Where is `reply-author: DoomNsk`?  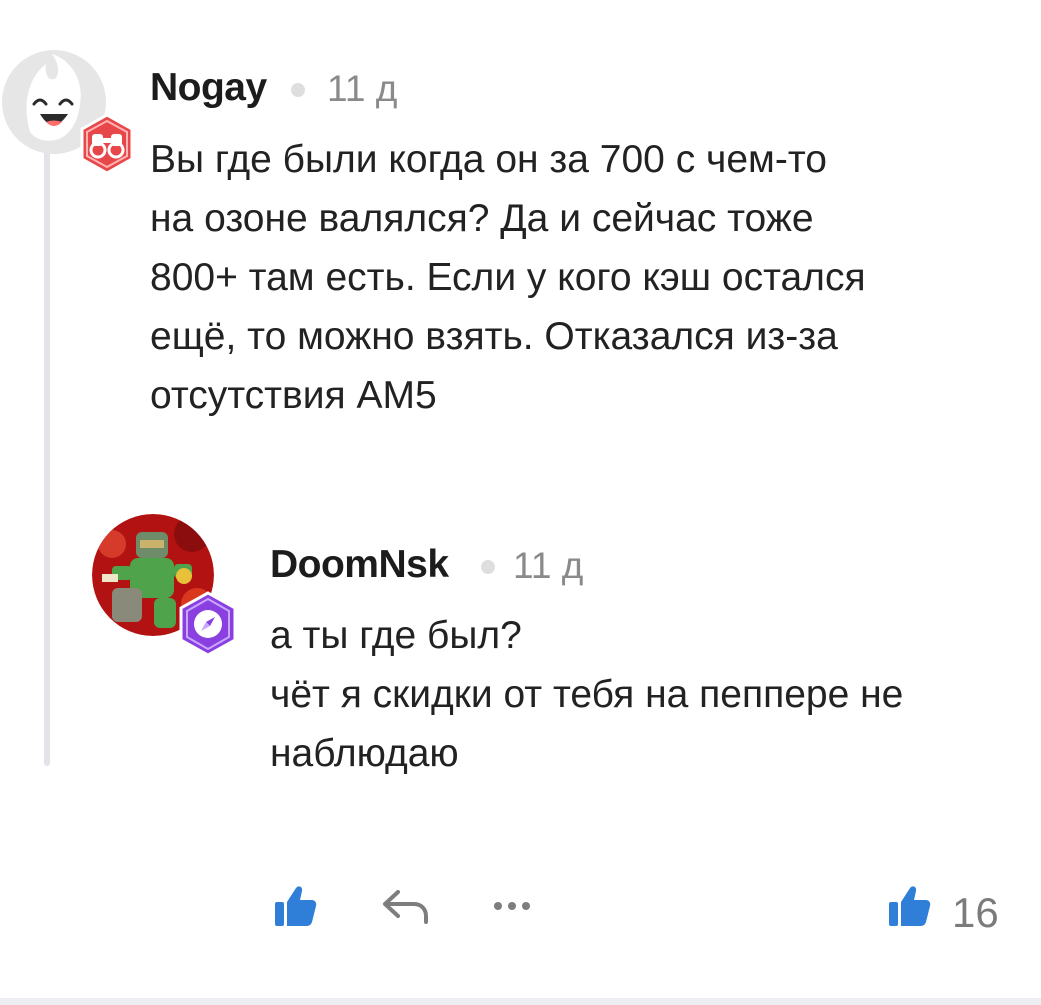
reply-author: DoomNsk is located at coordinates (359, 564).